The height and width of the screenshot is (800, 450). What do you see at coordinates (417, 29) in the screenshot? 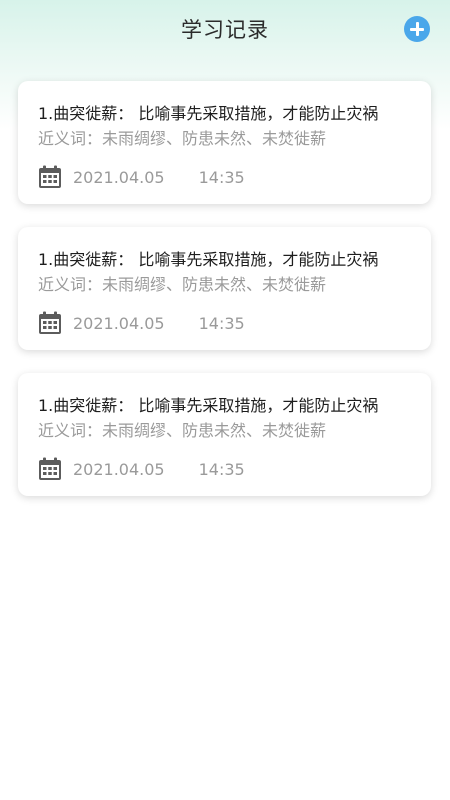
I see `add-record-button` at bounding box center [417, 29].